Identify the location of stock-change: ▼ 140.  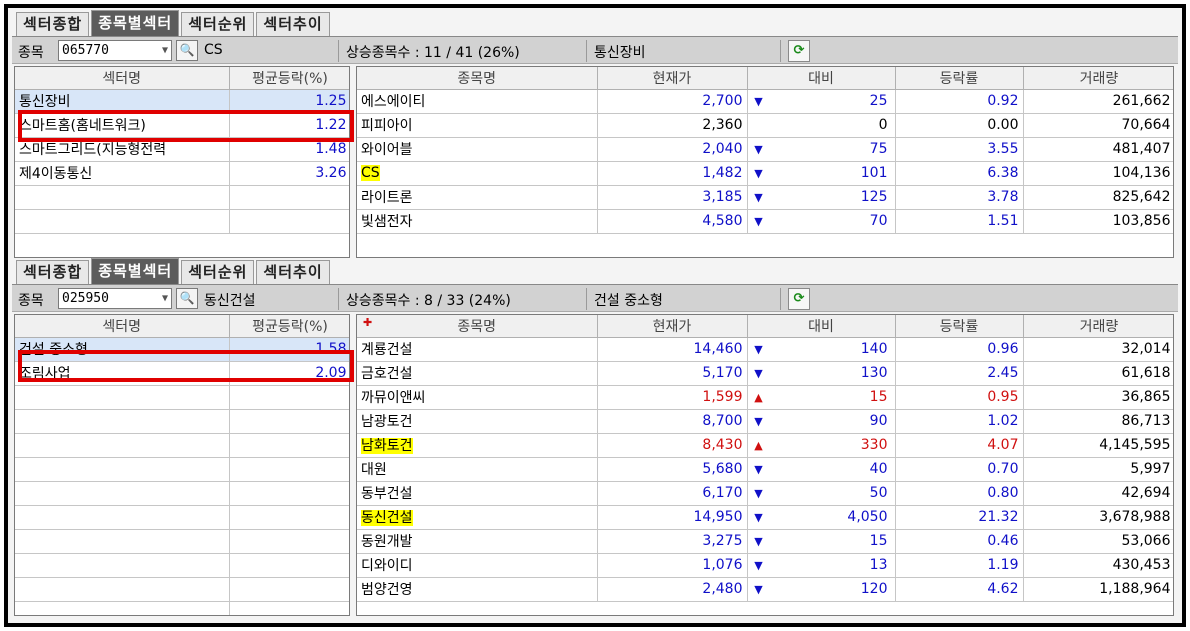
(821, 349).